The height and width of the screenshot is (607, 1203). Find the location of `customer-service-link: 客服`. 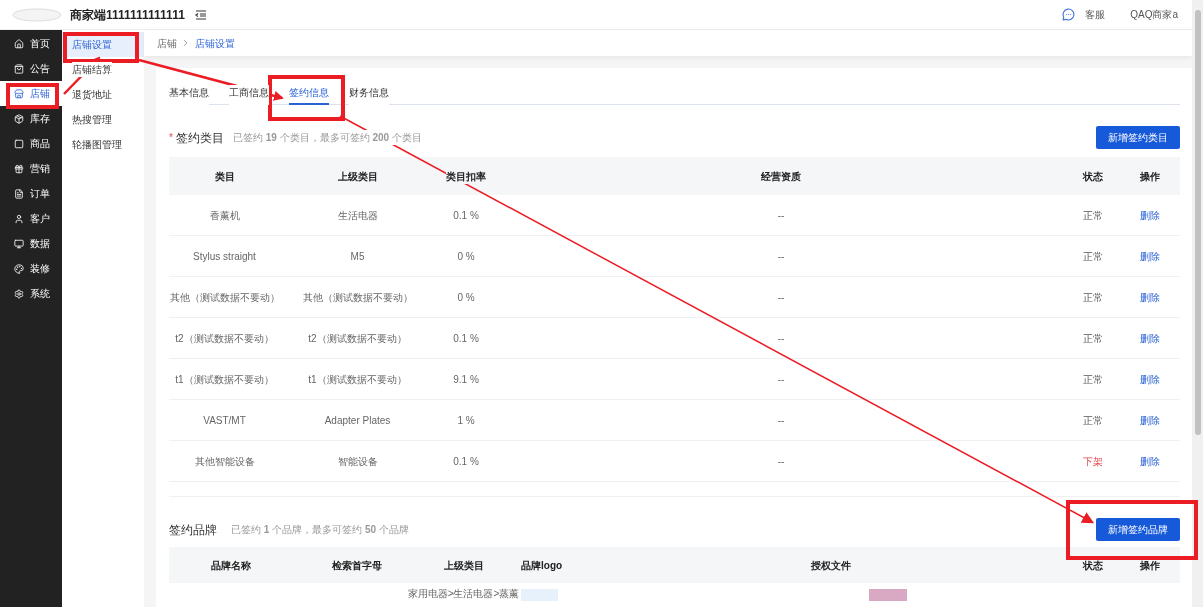

customer-service-link: 客服 is located at coordinates (1095, 14).